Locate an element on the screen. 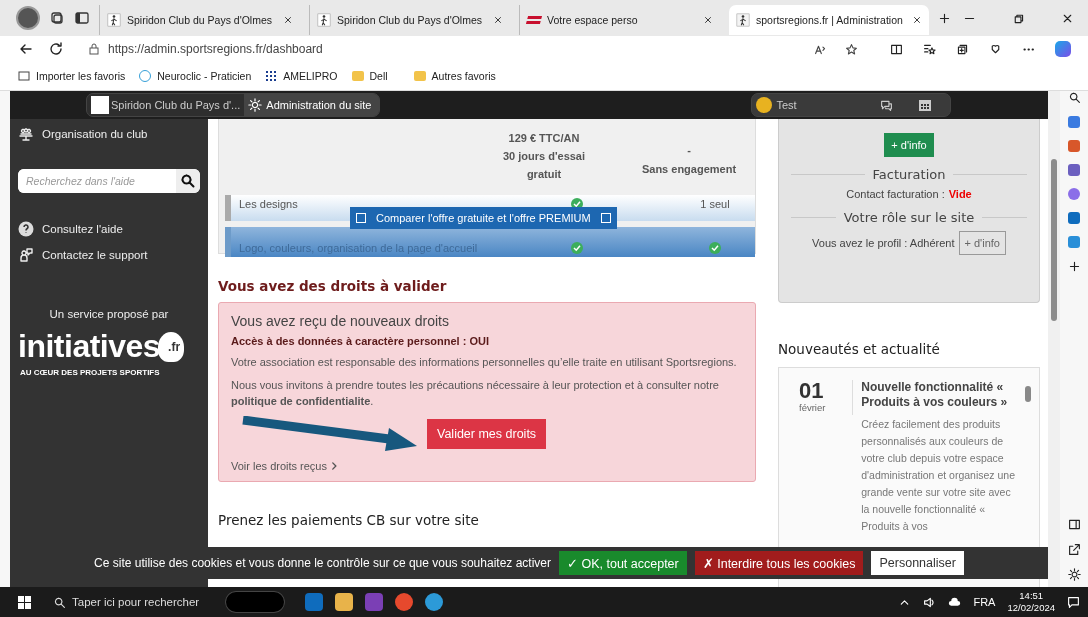 This screenshot has width=1088, height=617. favorites-link: Dell is located at coordinates (369, 76).